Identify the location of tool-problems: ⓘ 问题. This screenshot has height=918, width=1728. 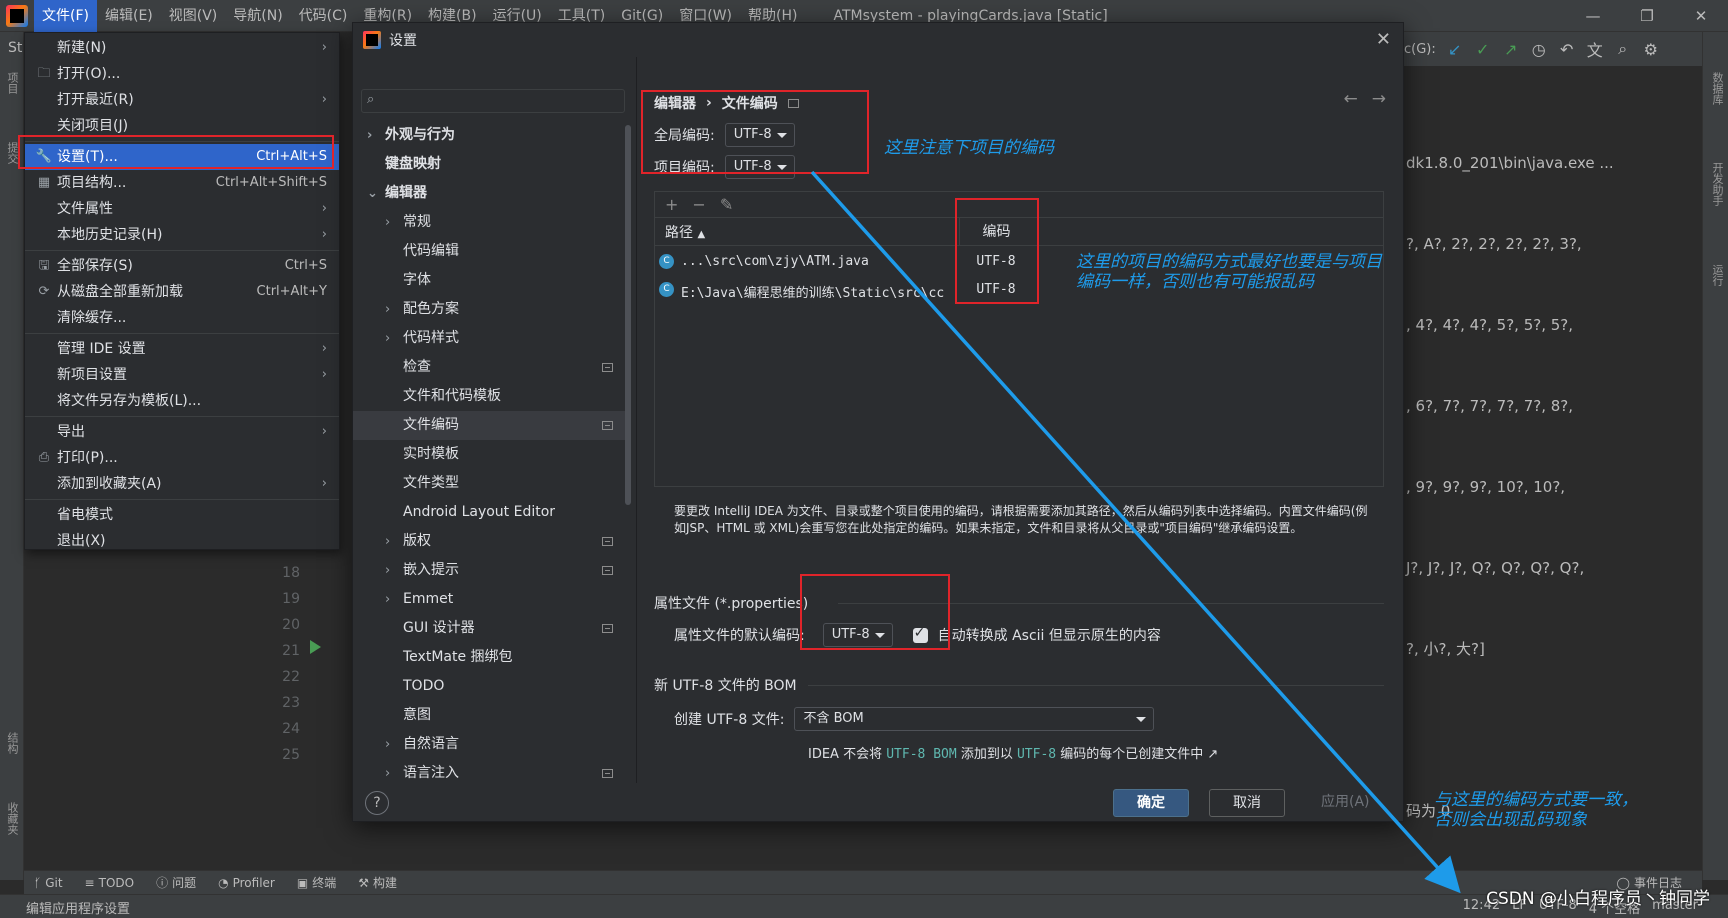
(176, 882).